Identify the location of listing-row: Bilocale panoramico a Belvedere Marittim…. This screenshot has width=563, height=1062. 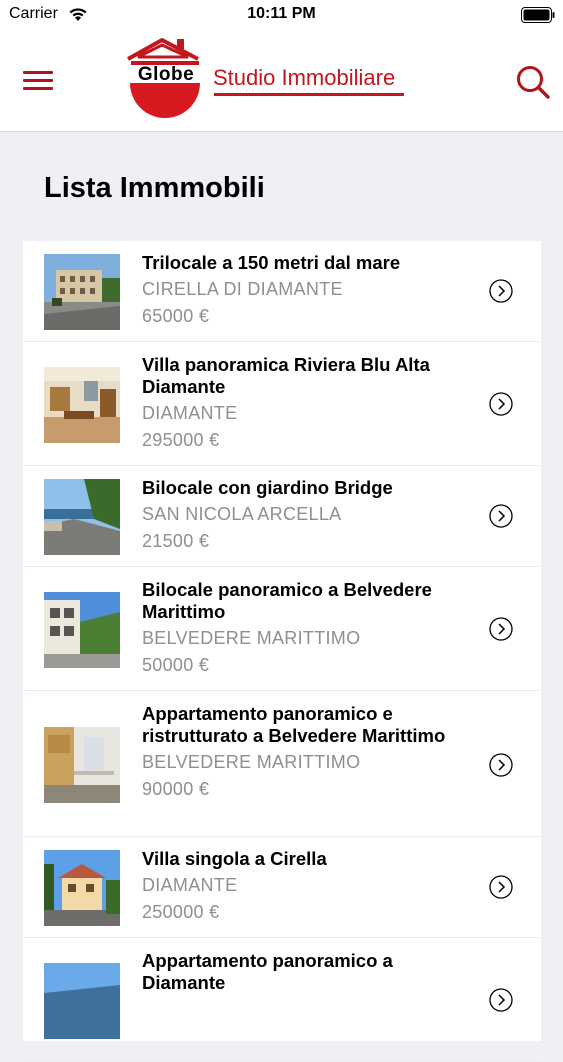
(282, 629).